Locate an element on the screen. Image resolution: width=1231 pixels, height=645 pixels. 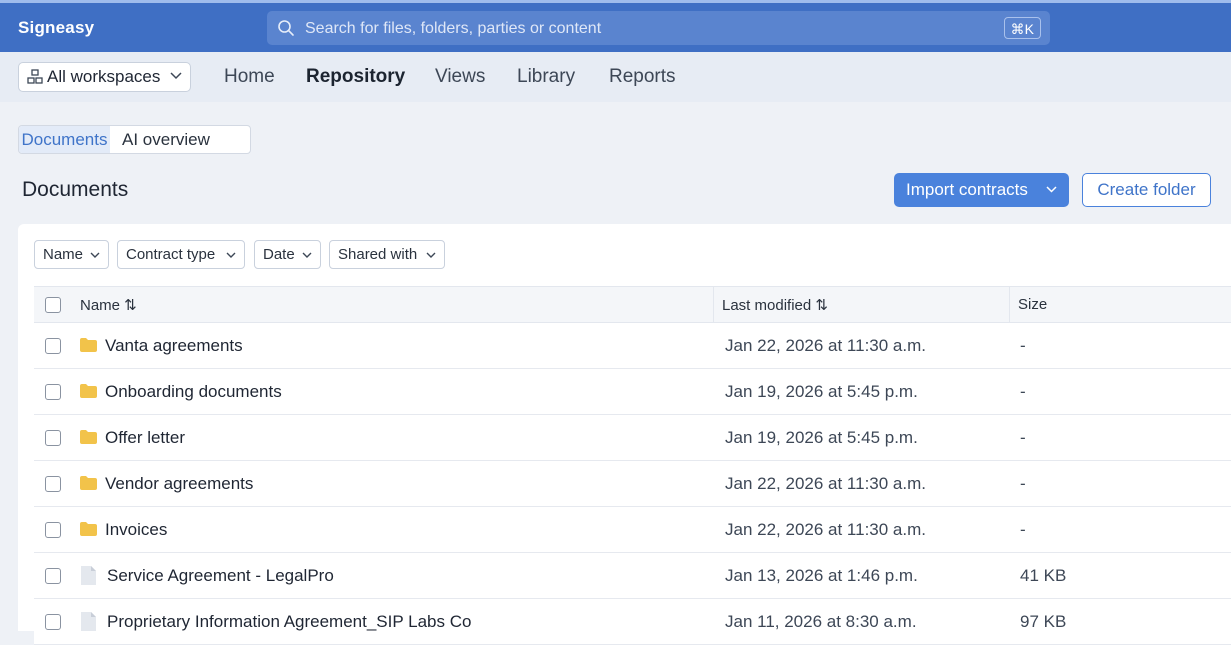
nav-views: Views is located at coordinates (460, 77).